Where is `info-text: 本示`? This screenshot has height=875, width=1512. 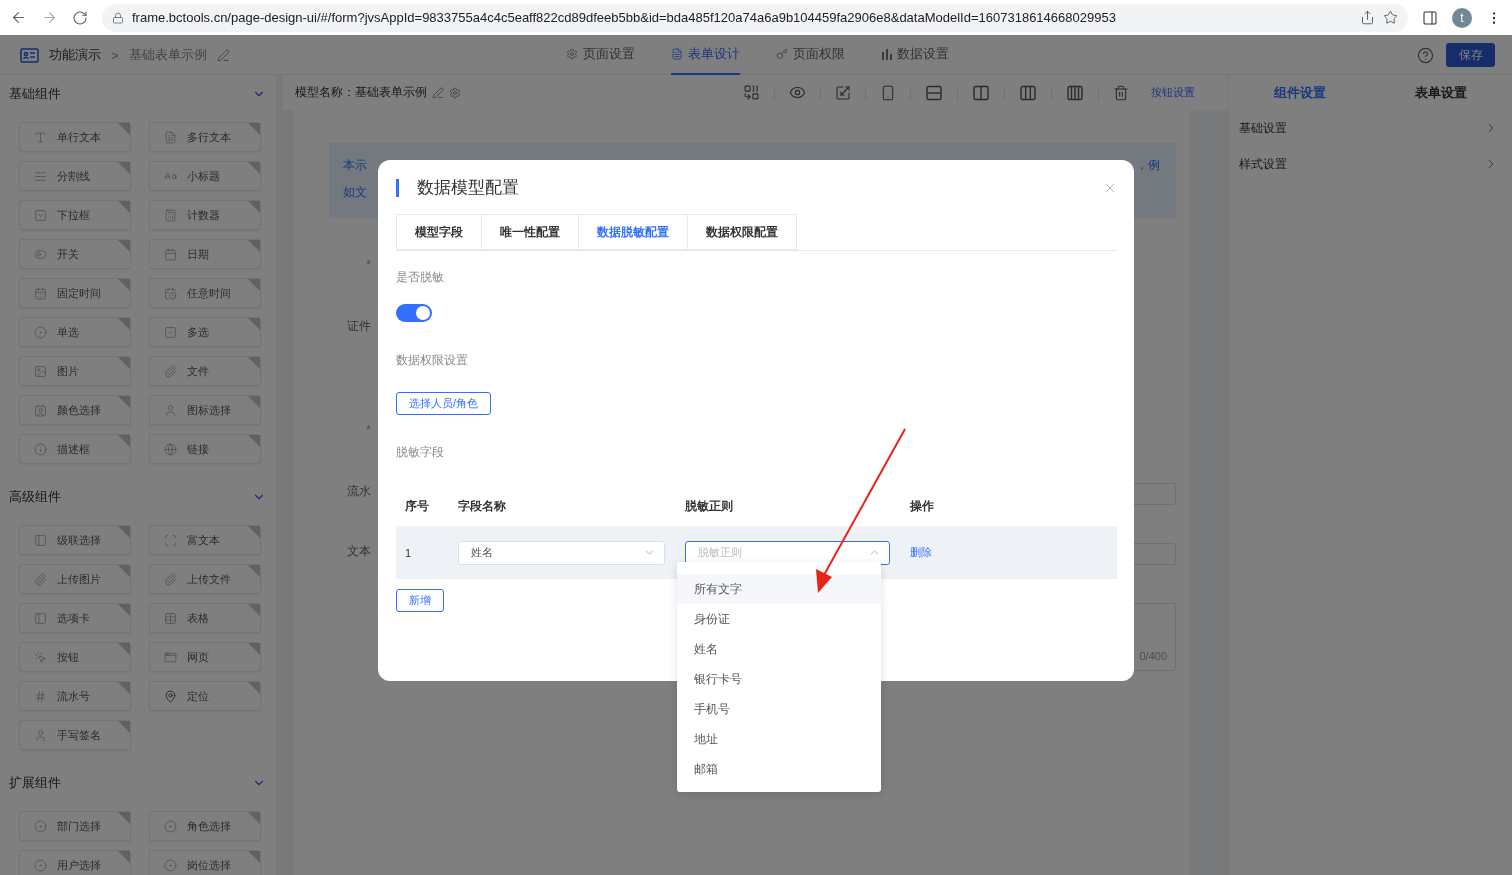 info-text: 本示 is located at coordinates (355, 165).